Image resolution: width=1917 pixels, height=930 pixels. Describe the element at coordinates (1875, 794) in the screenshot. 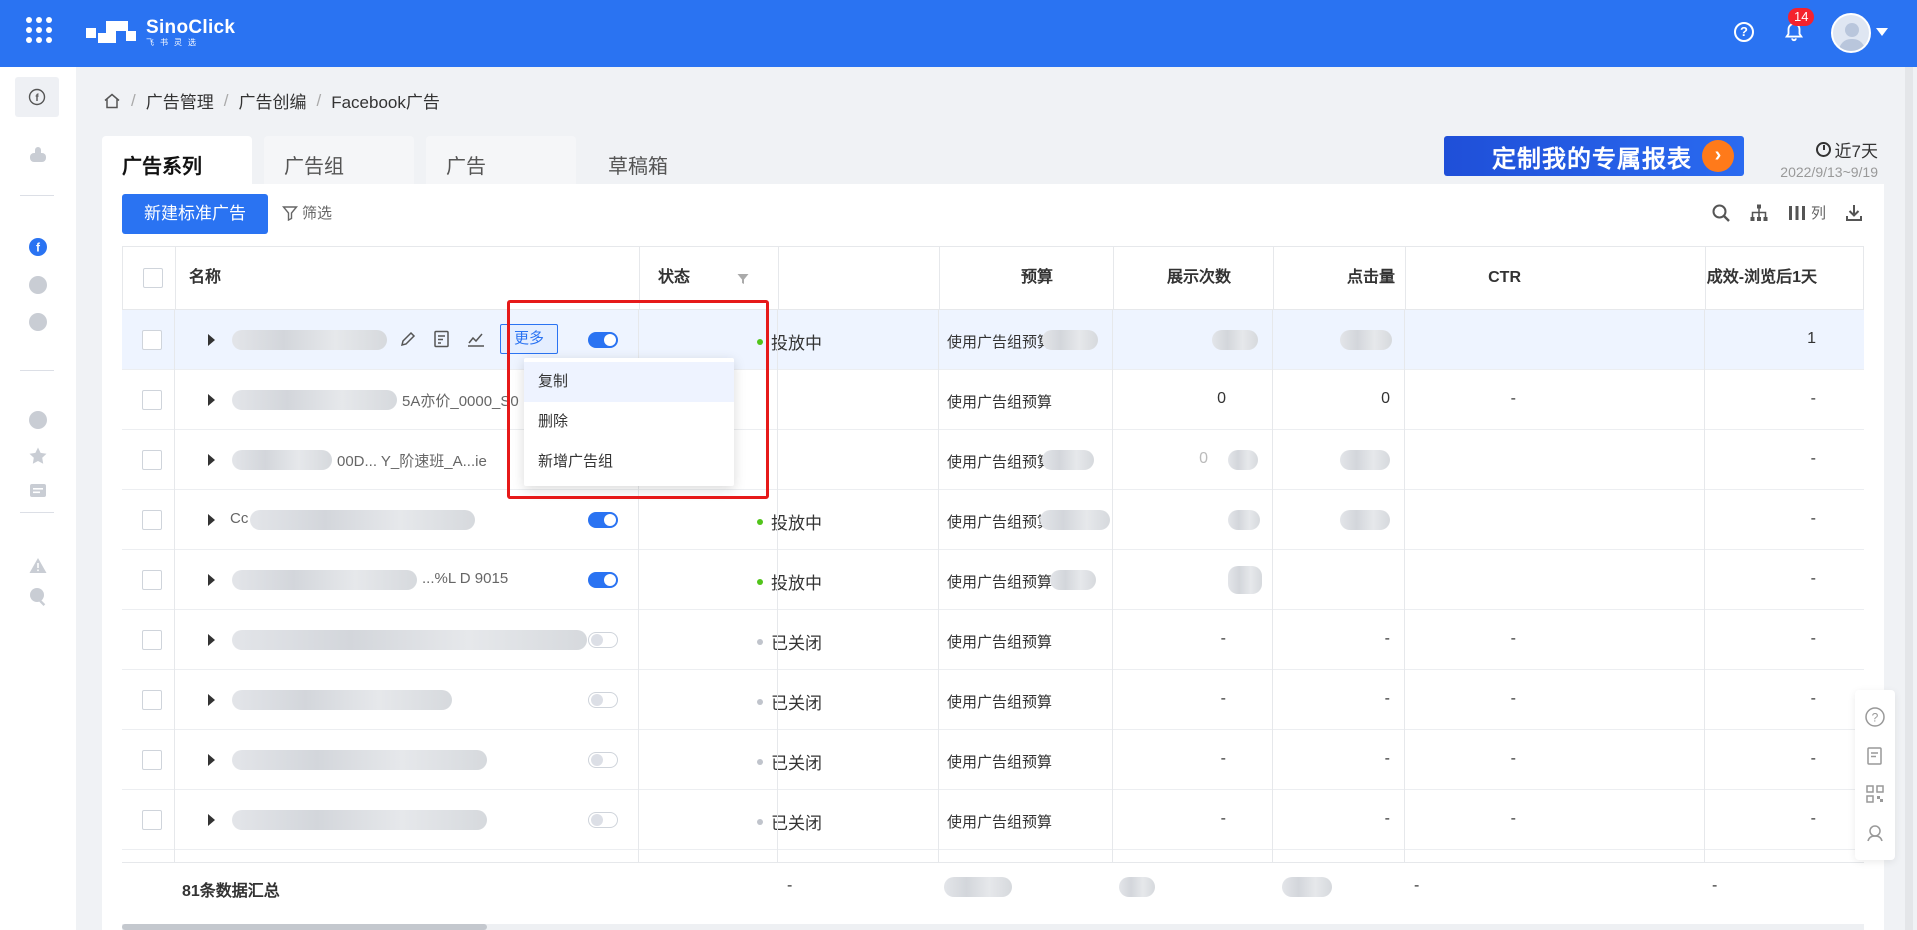

I see `qr-code-icon` at that location.